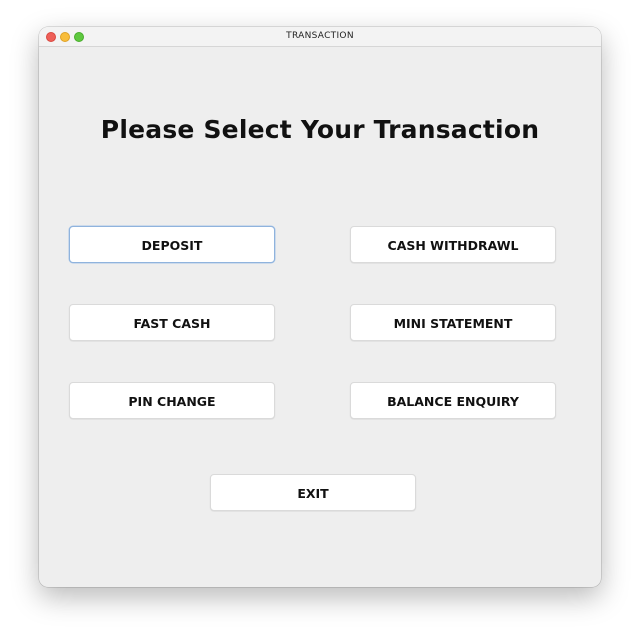 The width and height of the screenshot is (640, 640). Describe the element at coordinates (313, 492) in the screenshot. I see `exit-button: EXIT` at that location.